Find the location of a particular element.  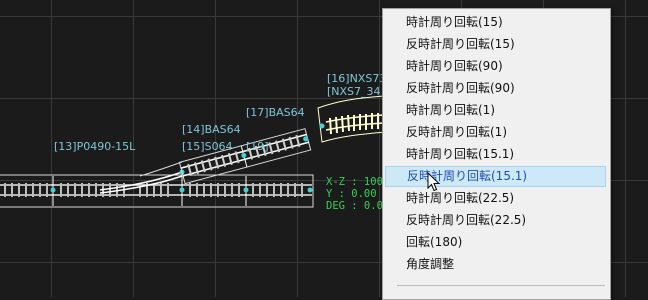

menu-item-cw-22-5: 時計周り回転(22.5) is located at coordinates (495, 198).